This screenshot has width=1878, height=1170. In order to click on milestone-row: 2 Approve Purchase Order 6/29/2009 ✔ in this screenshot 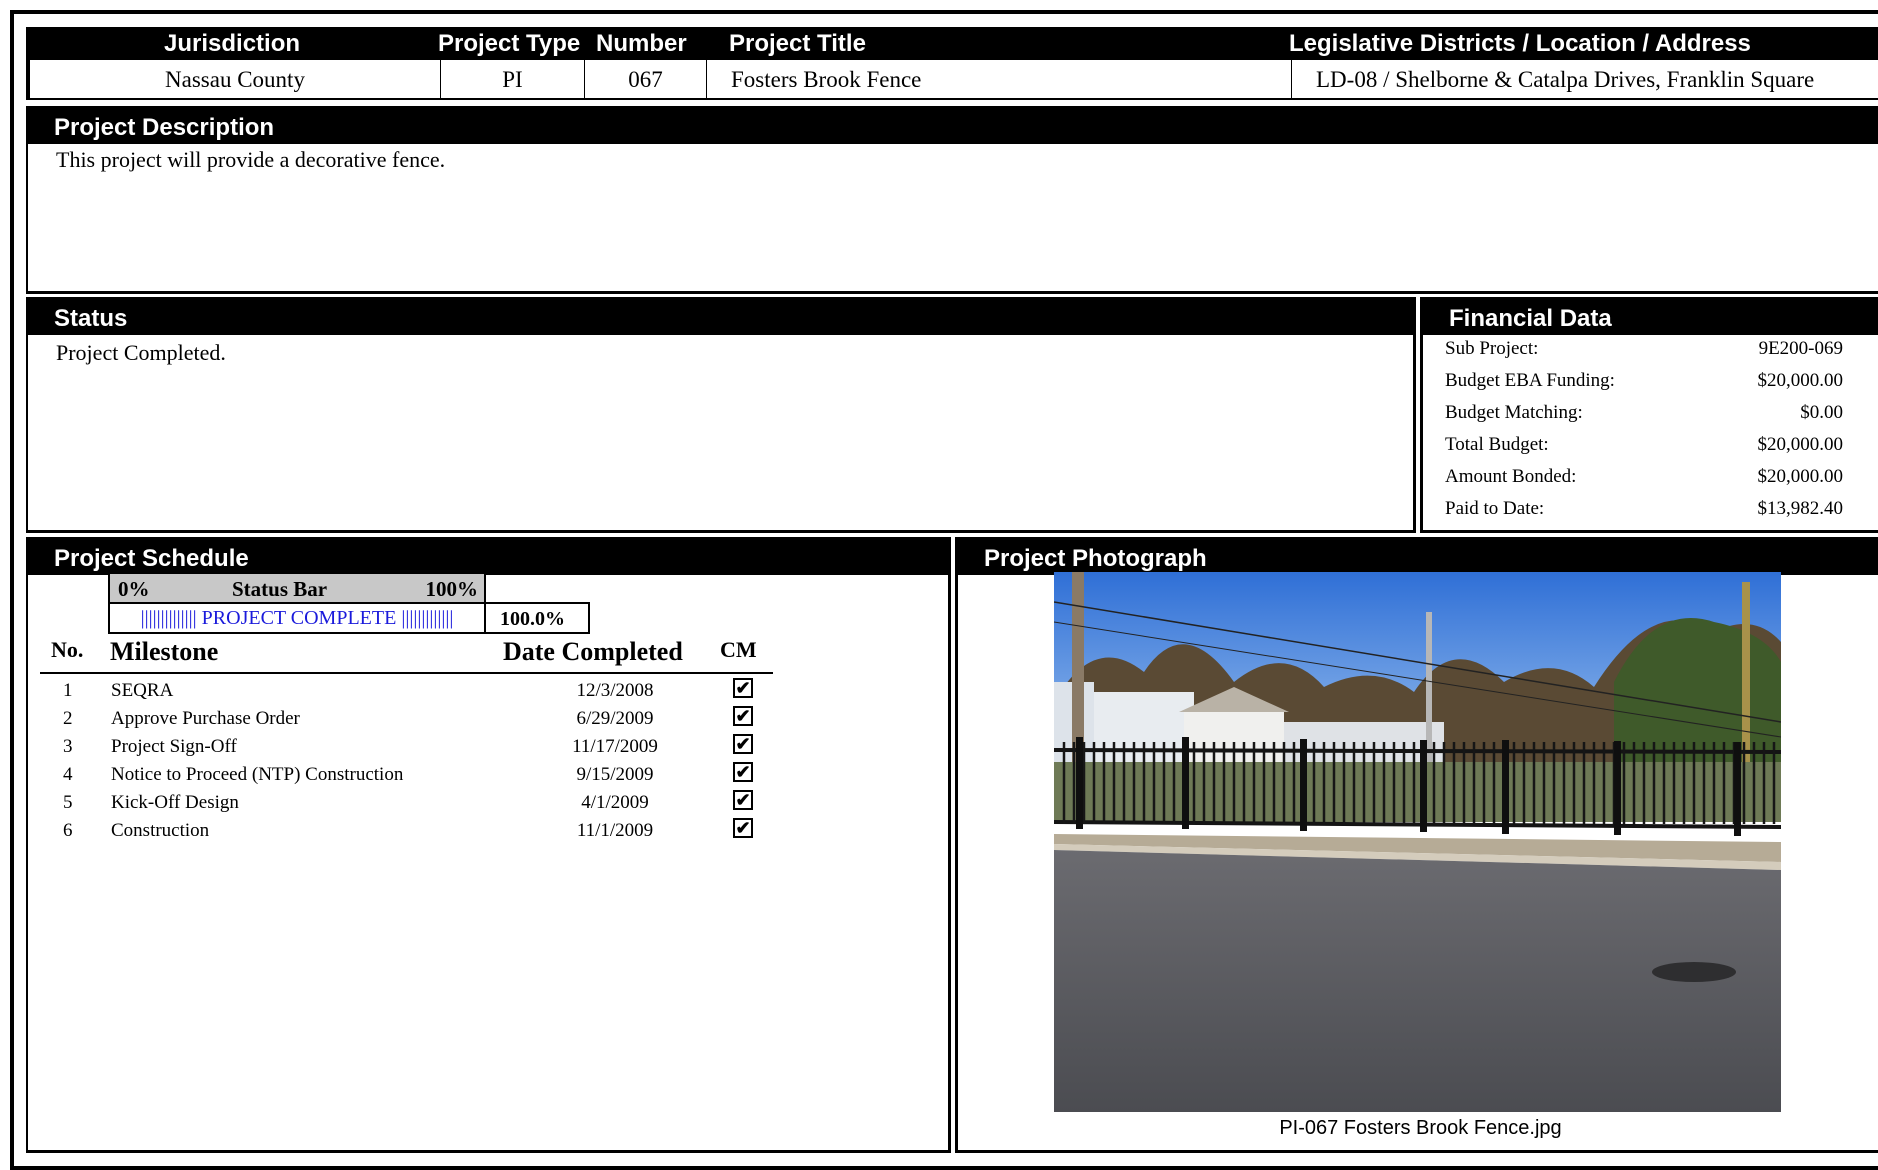, I will do `click(410, 719)`.